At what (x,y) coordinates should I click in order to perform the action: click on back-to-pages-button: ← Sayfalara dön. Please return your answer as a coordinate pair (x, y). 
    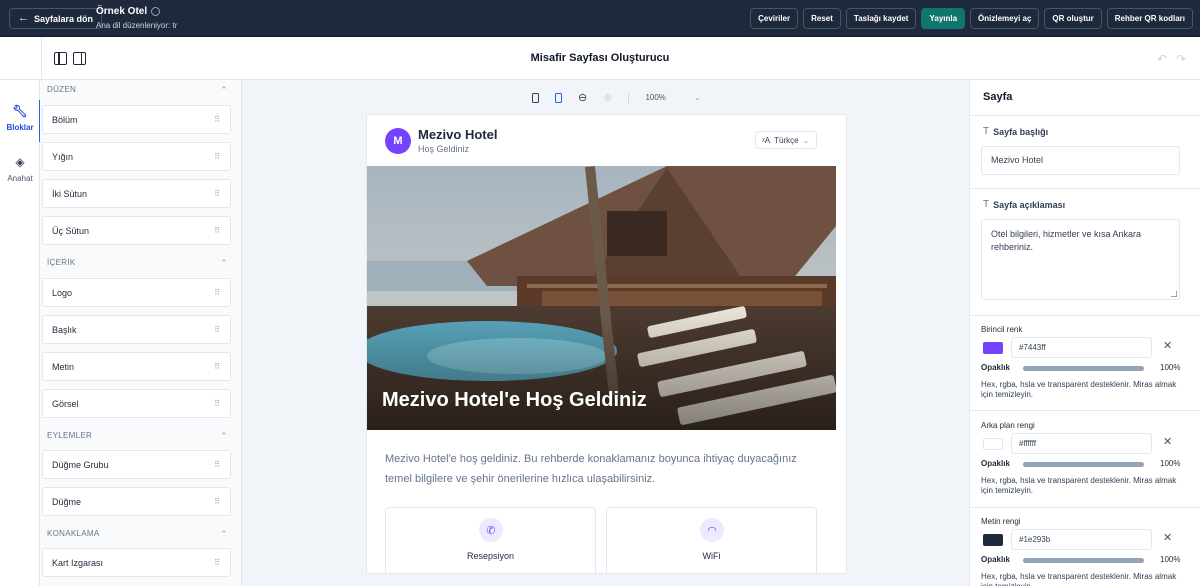
    Looking at the image, I should click on (56, 18).